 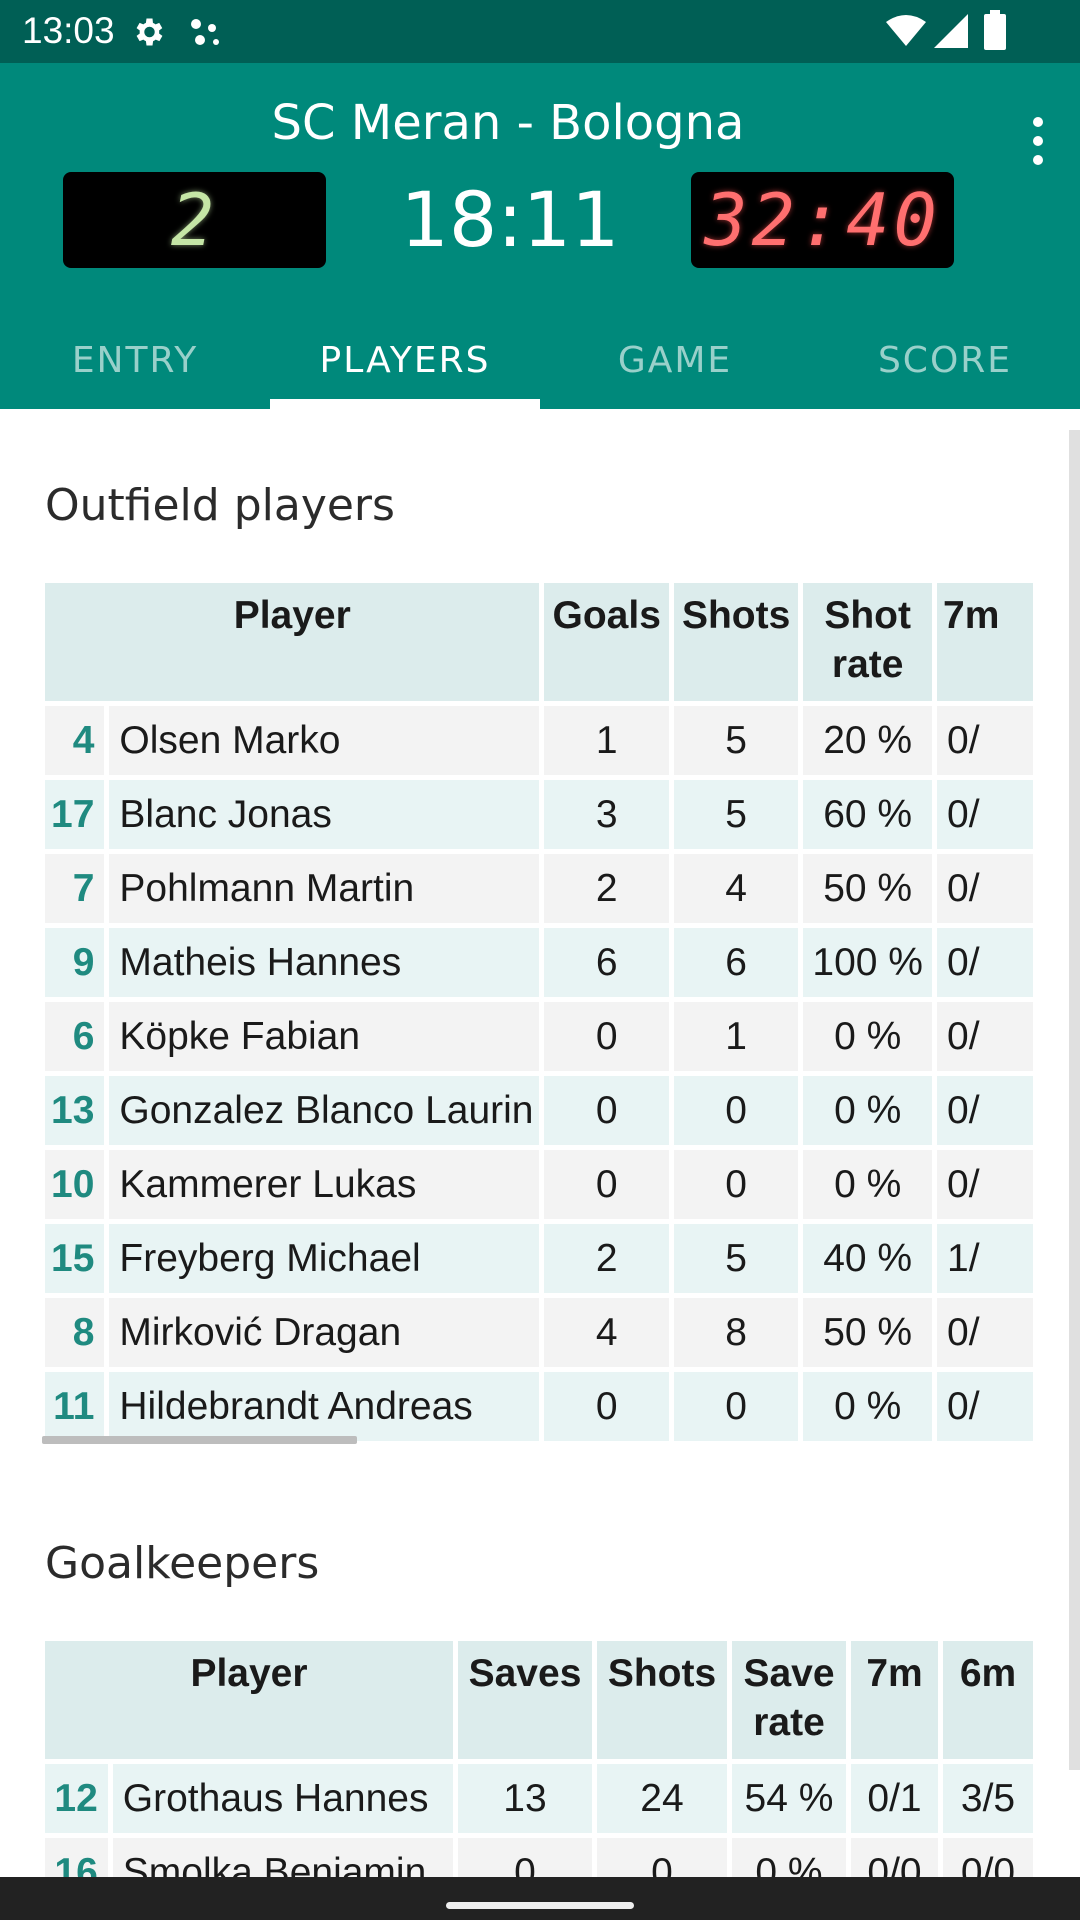 What do you see at coordinates (75, 740) in the screenshot?
I see `player-number: 4` at bounding box center [75, 740].